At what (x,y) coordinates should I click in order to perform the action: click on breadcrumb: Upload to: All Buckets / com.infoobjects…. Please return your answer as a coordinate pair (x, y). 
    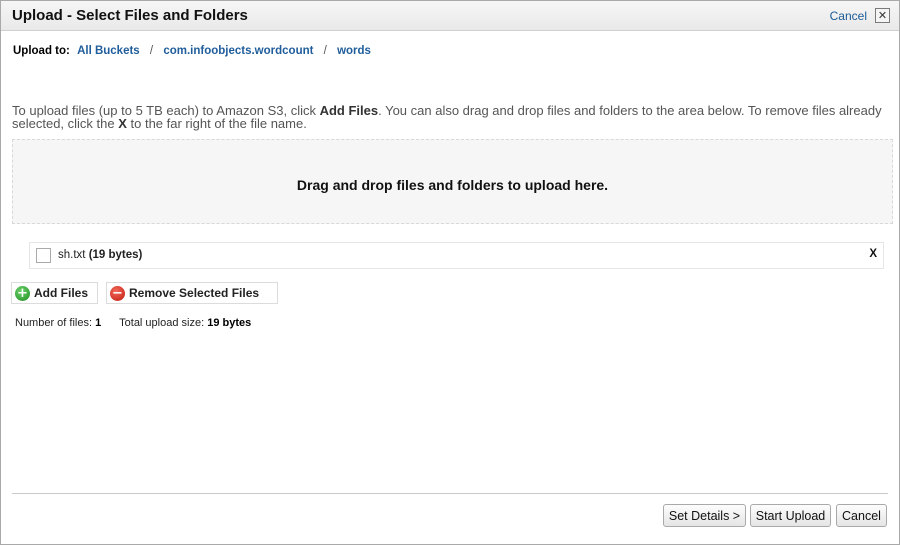
    Looking at the image, I should click on (192, 51).